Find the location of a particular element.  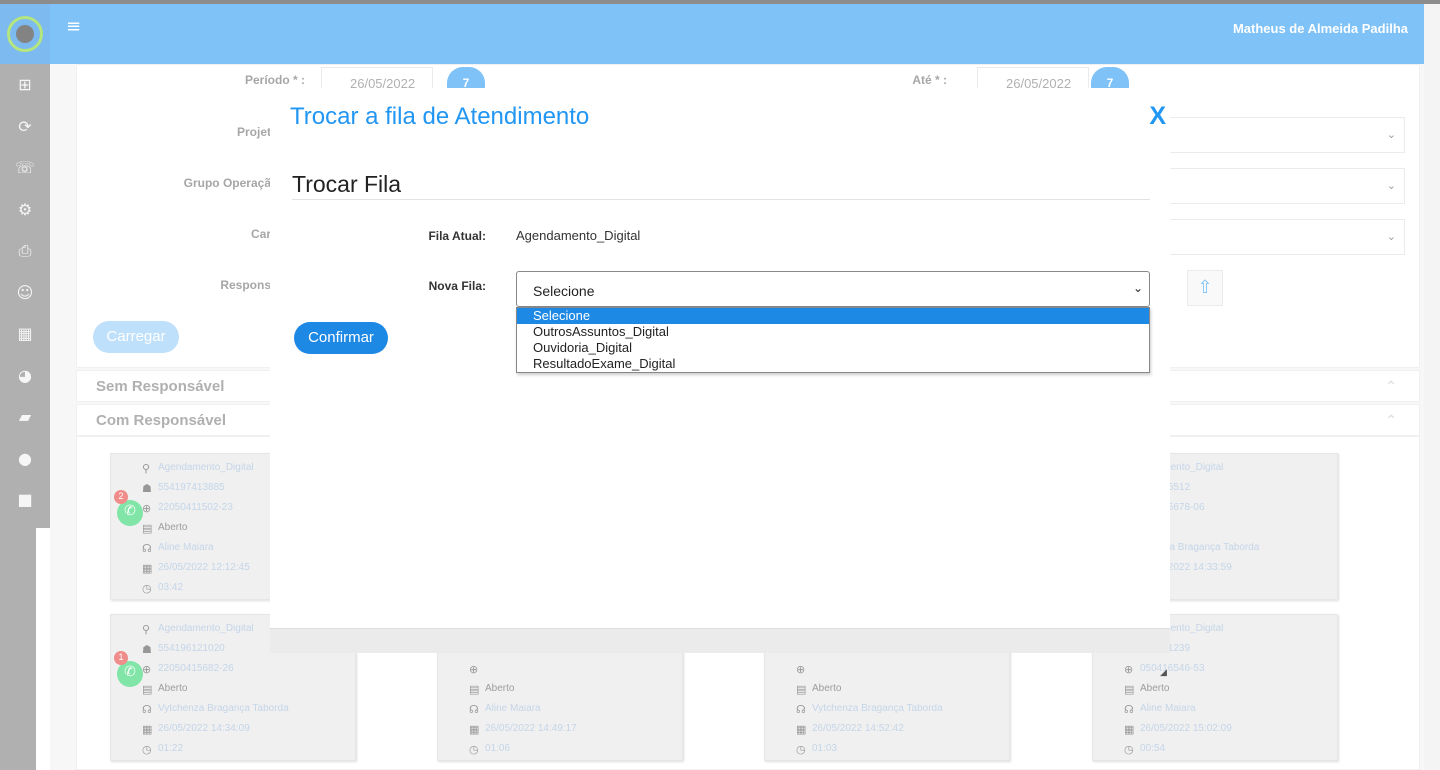

dropdown-option: OutrosAssuntos_Digital is located at coordinates (833, 332).